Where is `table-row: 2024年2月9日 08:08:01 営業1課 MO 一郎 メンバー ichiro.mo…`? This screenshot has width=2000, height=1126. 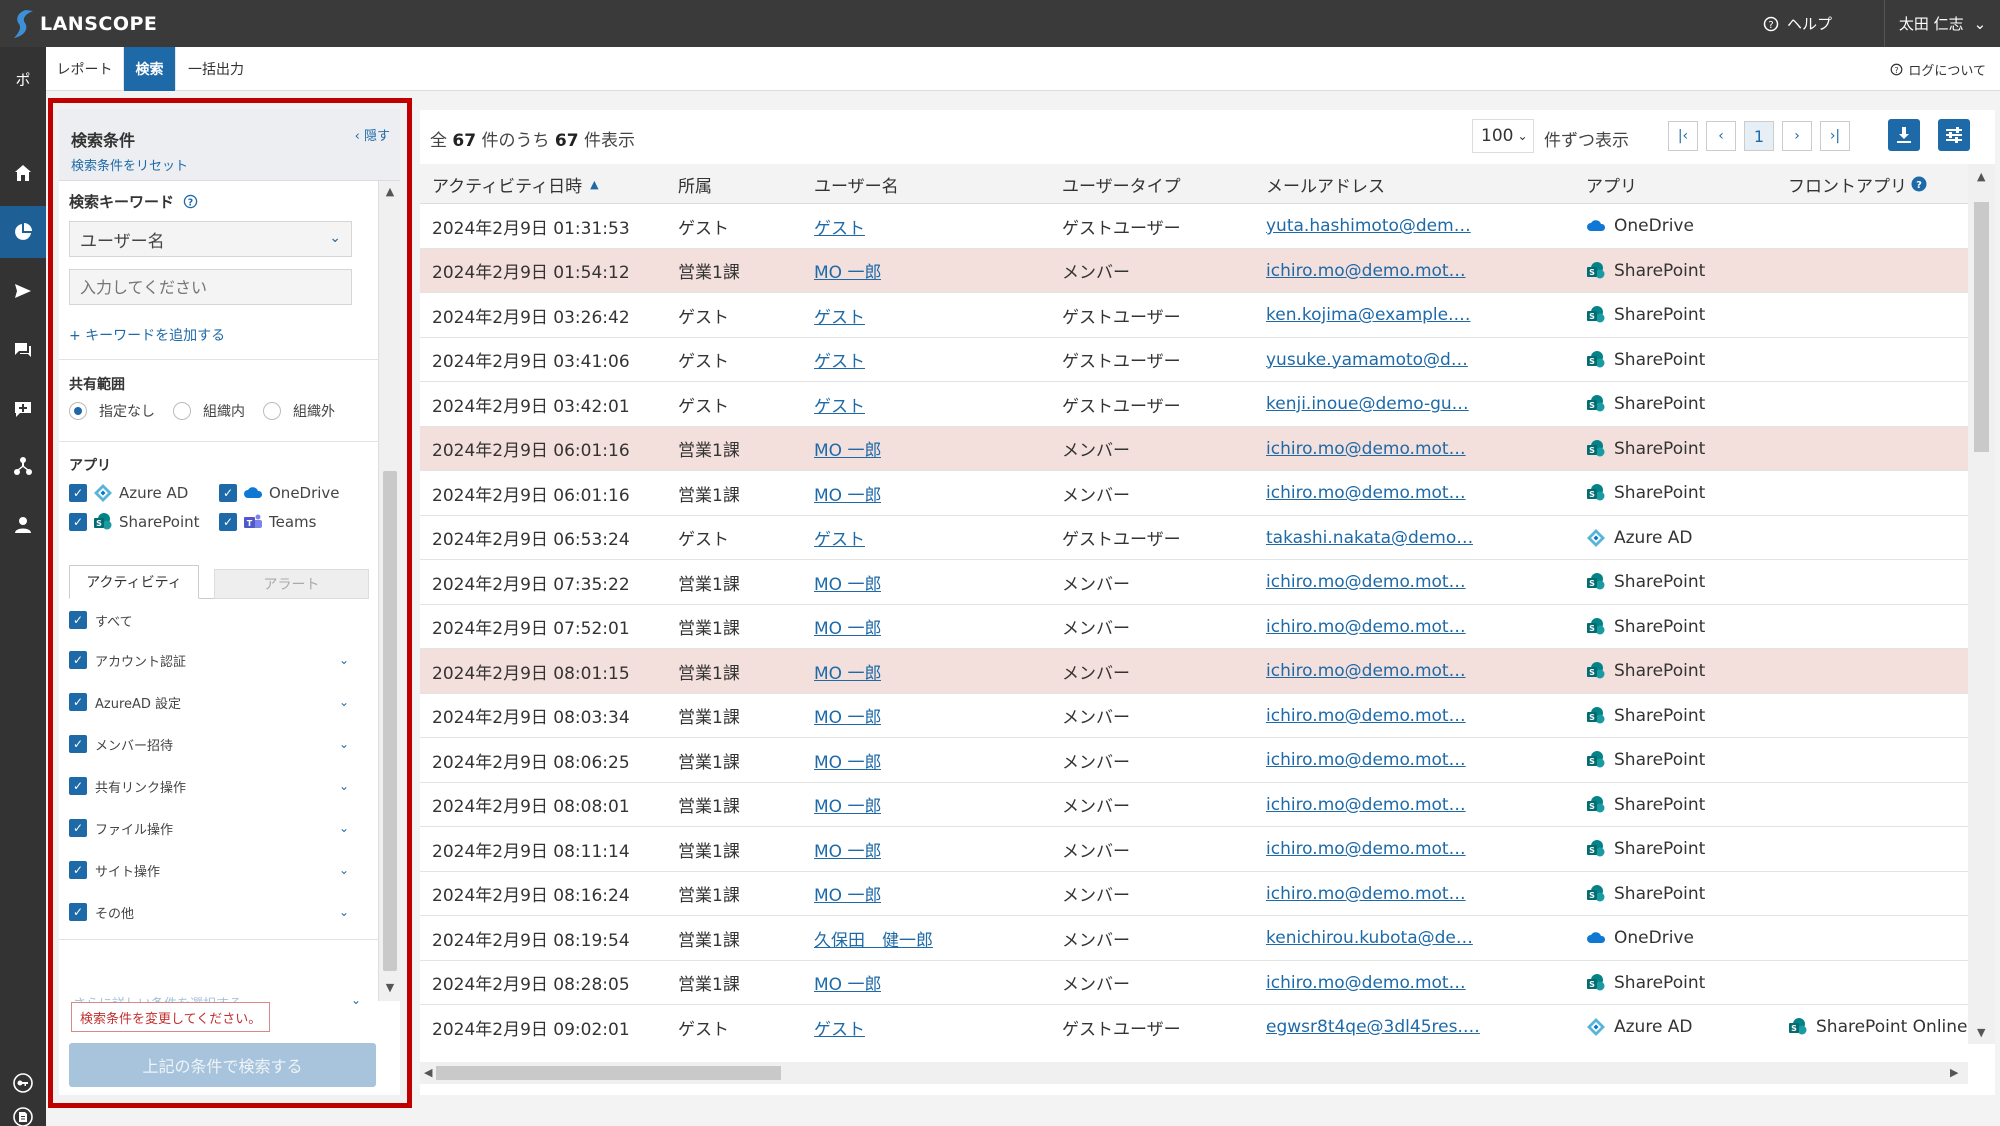 table-row: 2024年2月9日 08:08:01 営業1課 MO 一郎 メンバー ichiro.mo… is located at coordinates (1194, 804).